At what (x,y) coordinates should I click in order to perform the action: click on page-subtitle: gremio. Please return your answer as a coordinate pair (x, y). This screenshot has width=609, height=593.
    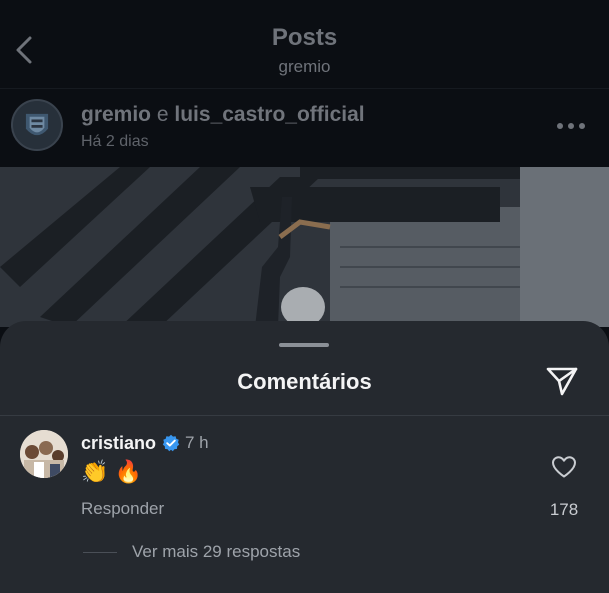
    Looking at the image, I should click on (304, 66).